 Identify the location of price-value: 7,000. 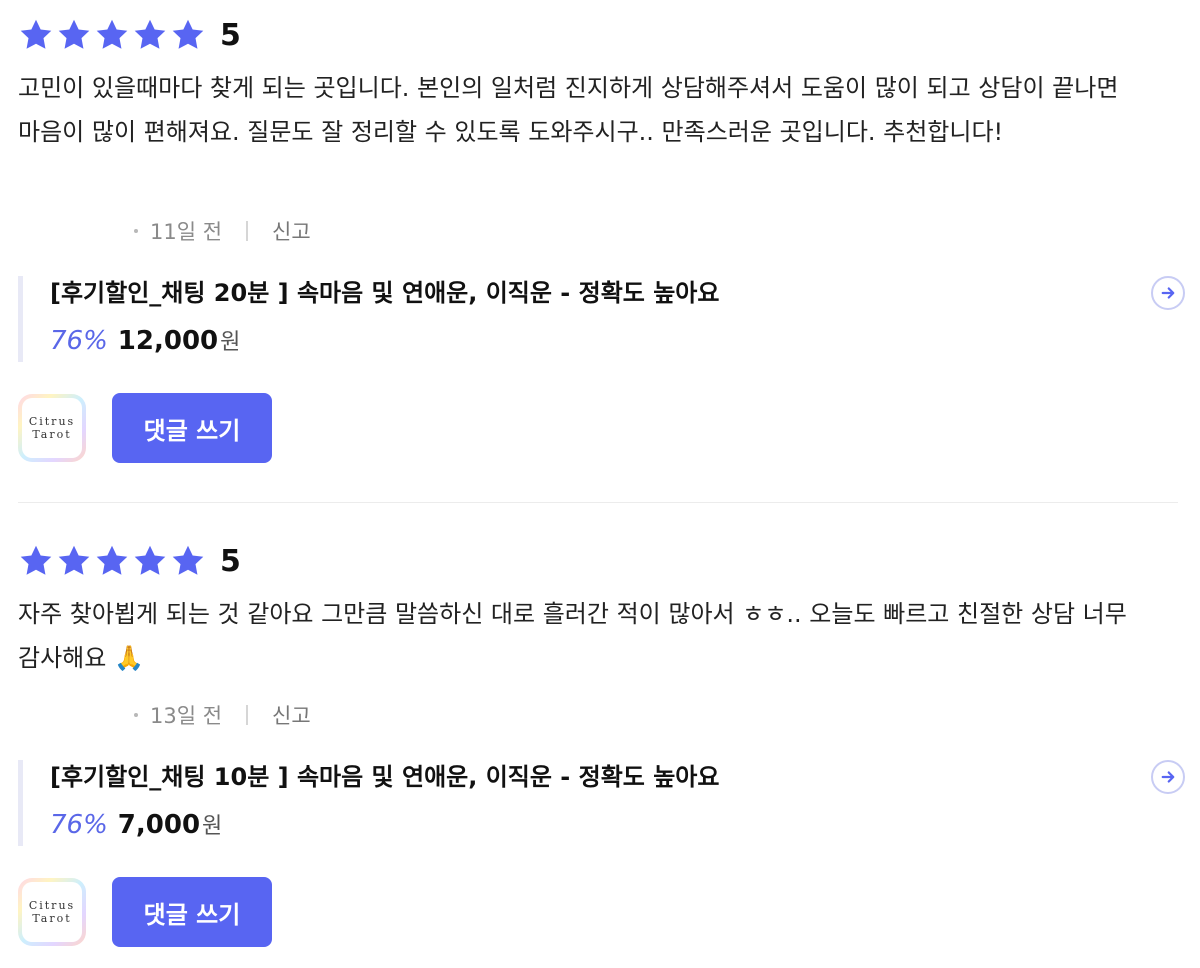
(159, 825).